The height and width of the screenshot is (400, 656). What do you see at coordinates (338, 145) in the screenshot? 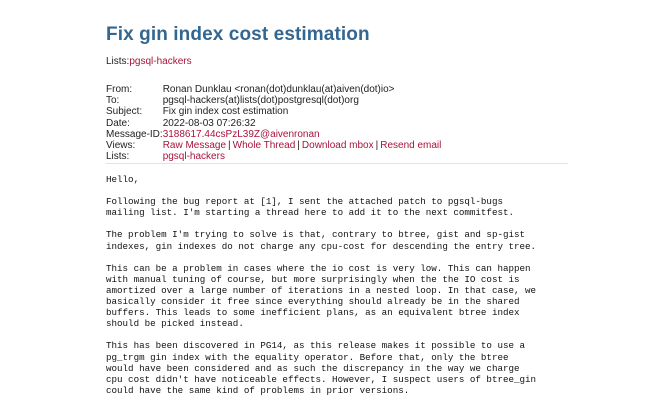
I see `download-mbox-link: Download mbox` at bounding box center [338, 145].